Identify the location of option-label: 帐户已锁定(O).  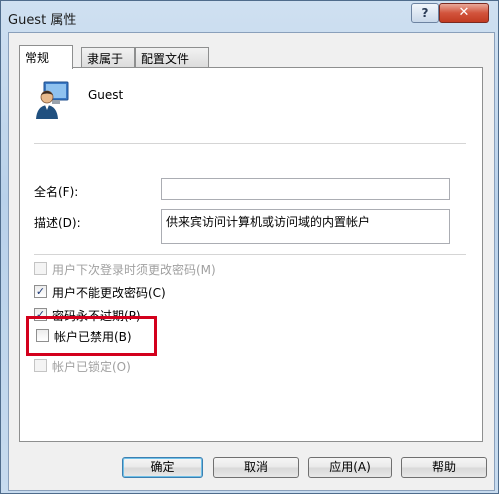
(91, 367).